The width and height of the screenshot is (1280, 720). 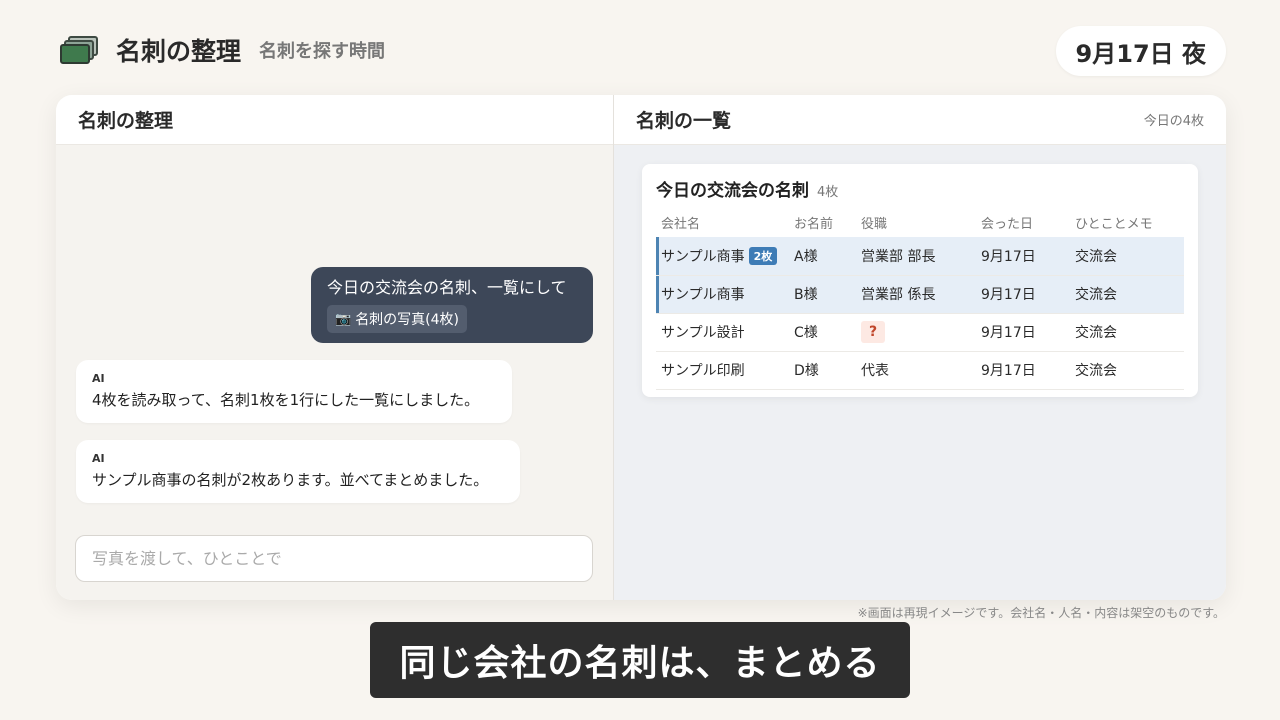 What do you see at coordinates (681, 224) in the screenshot?
I see `column-header-company: 会社名` at bounding box center [681, 224].